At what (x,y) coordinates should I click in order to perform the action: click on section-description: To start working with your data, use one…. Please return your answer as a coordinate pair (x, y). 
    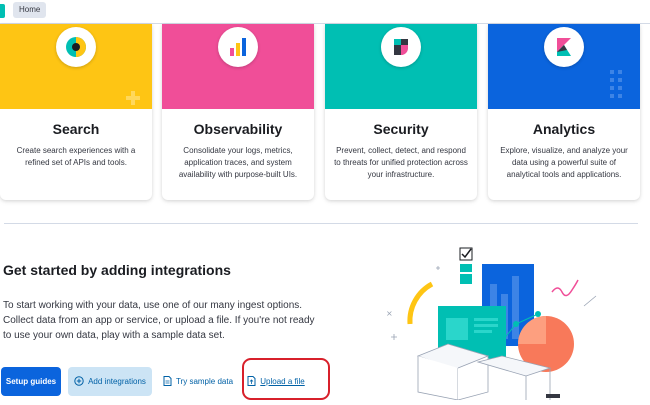
    Looking at the image, I should click on (159, 320).